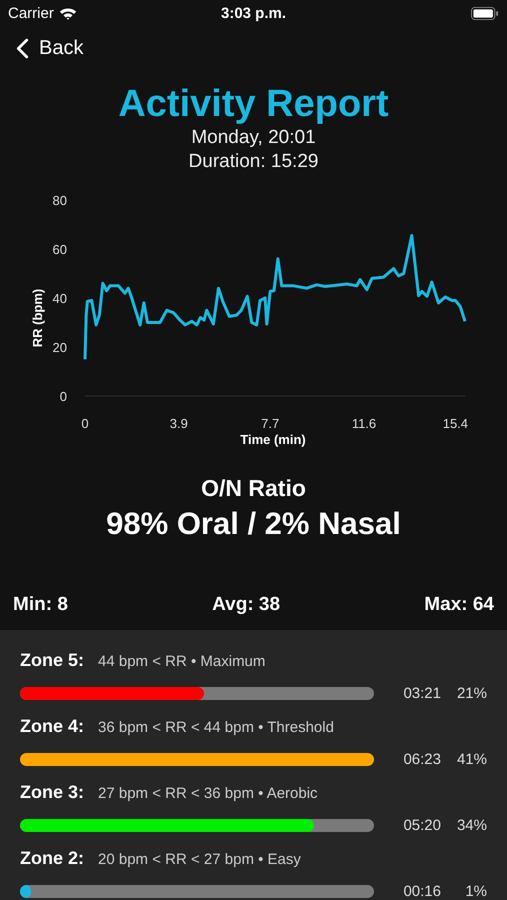  Describe the element at coordinates (52, 660) in the screenshot. I see `zone-label: Zone 5:` at that location.